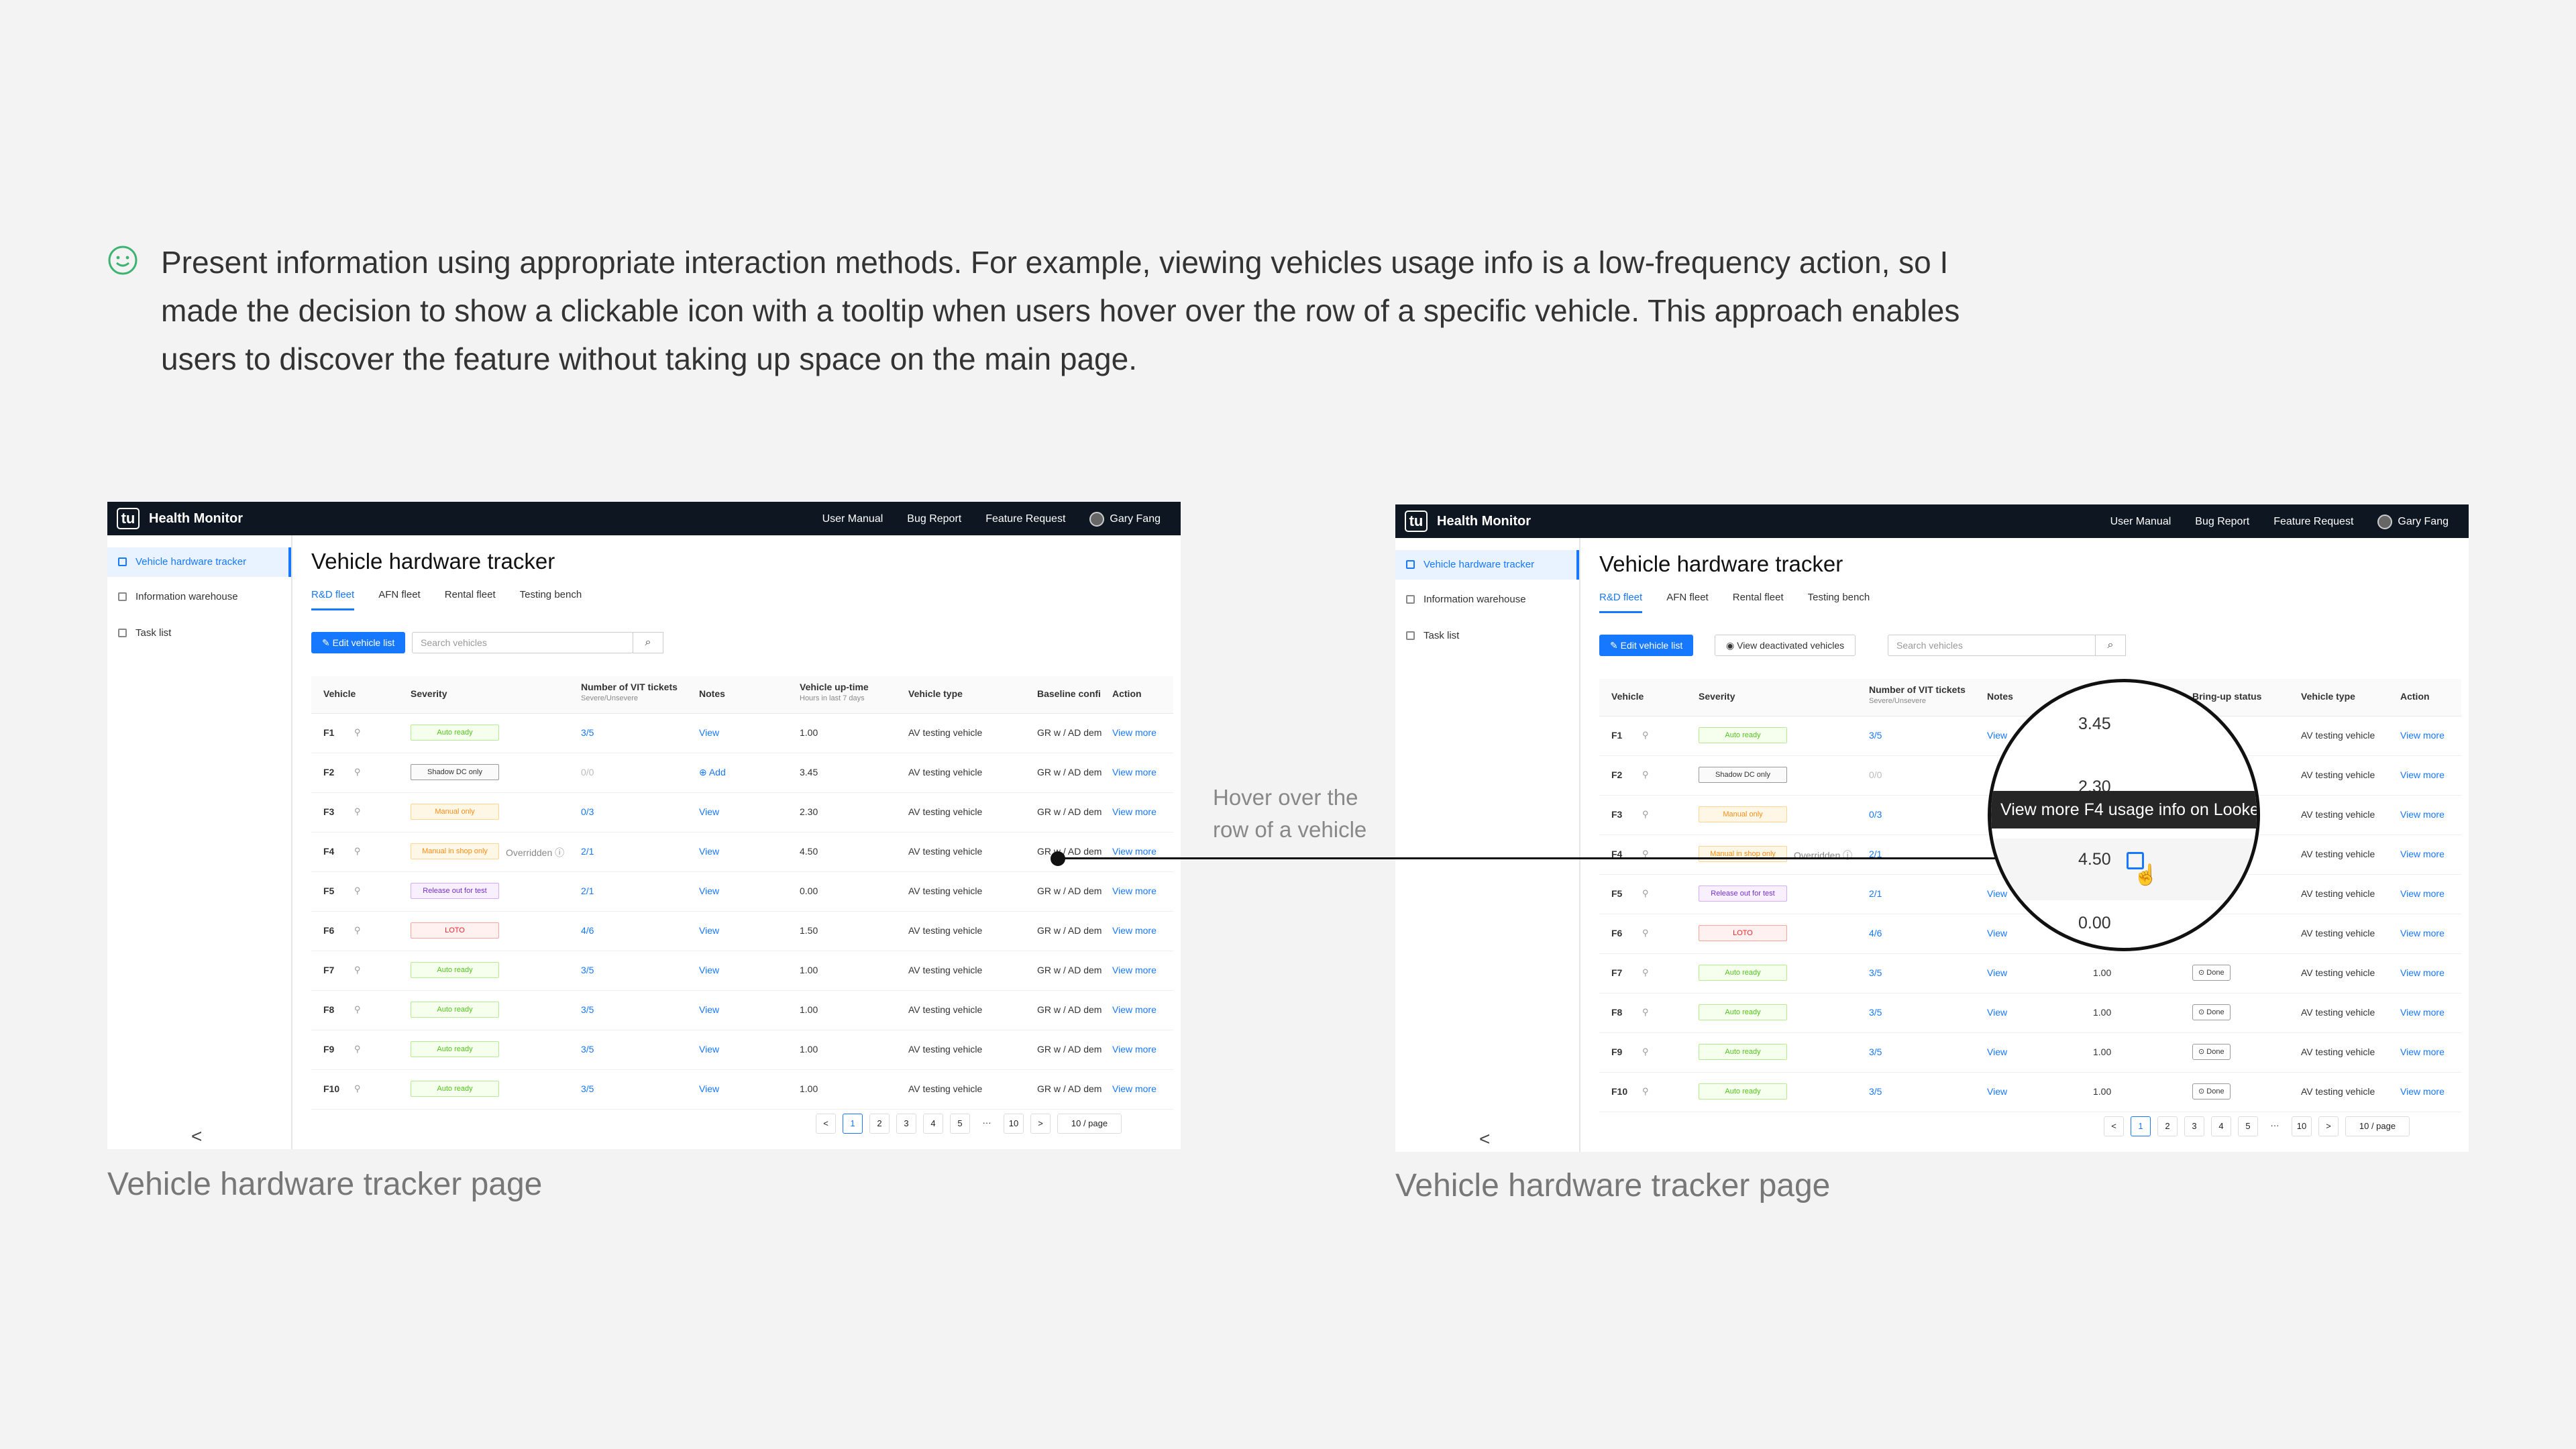  Describe the element at coordinates (2141, 1126) in the screenshot. I see `page-button: 1` at that location.